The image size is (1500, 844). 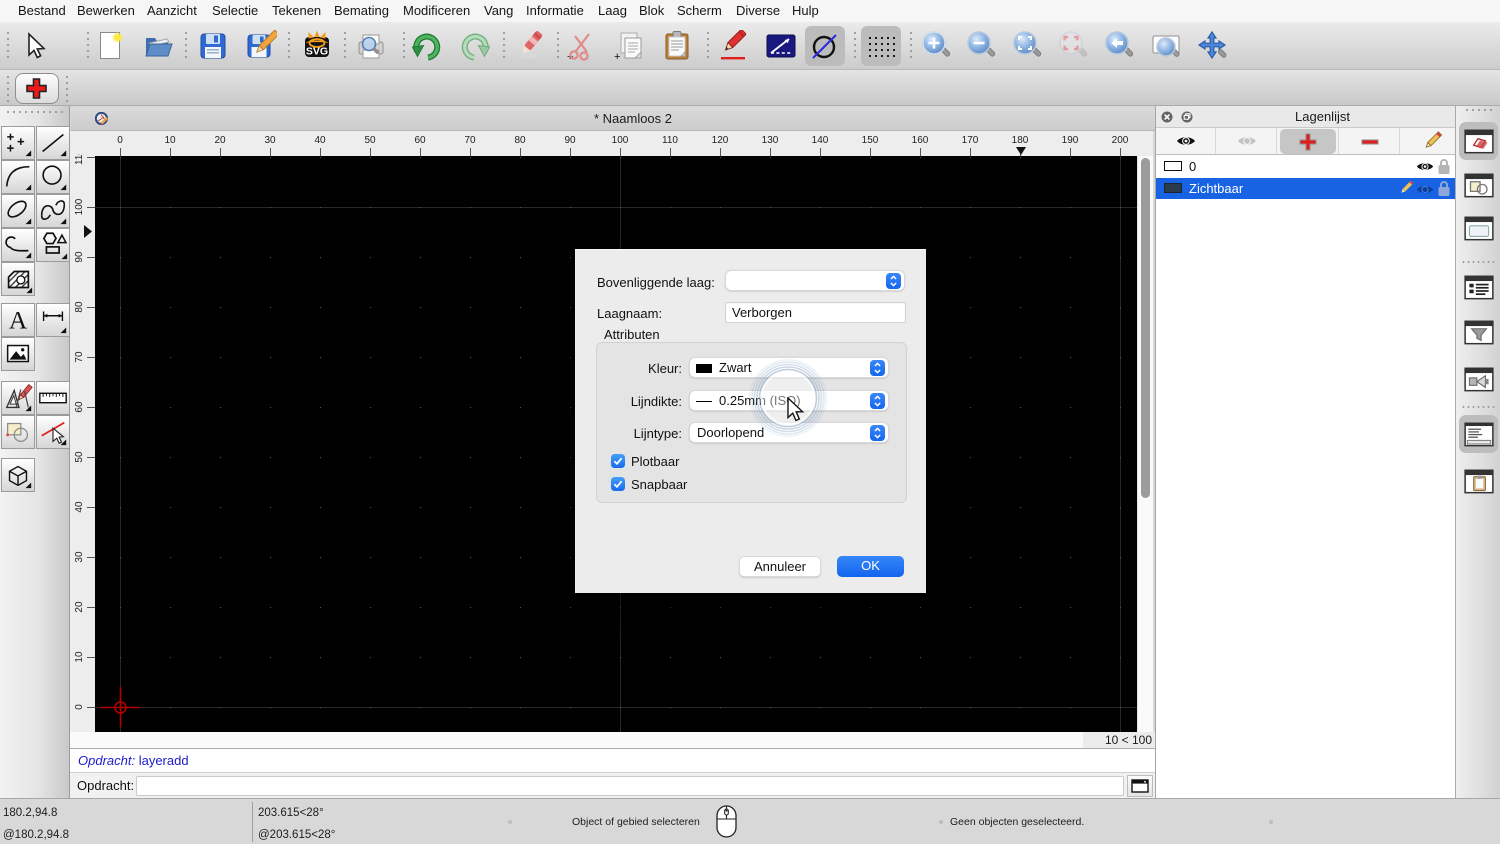 I want to click on svg-text: 120, so click(x=720, y=140).